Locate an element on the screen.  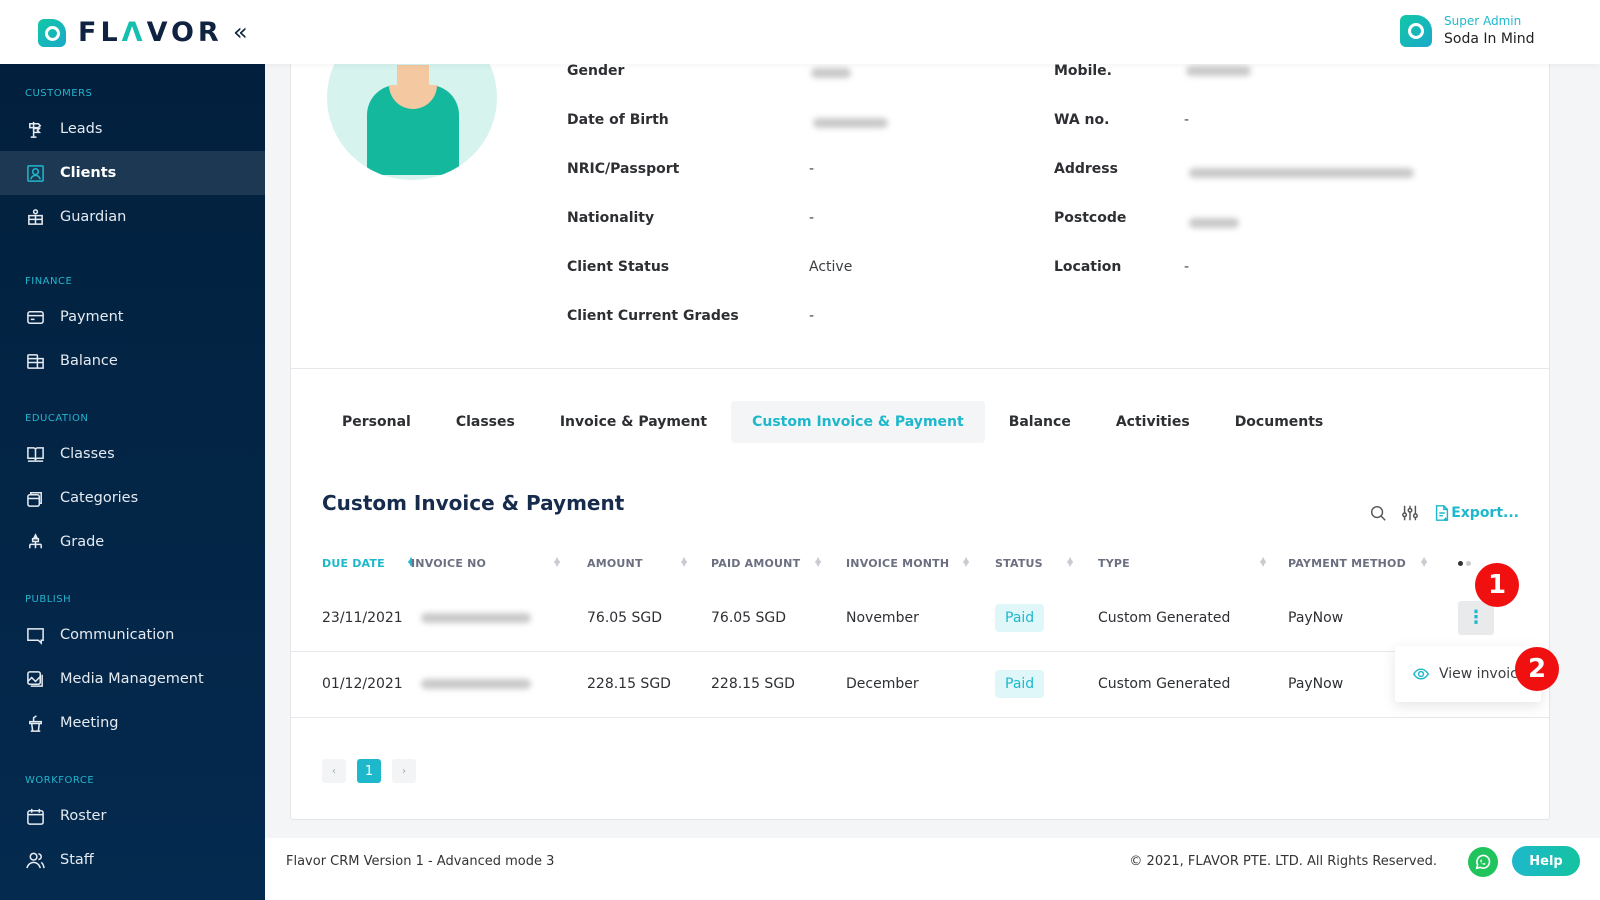
paid-amount-cell: 228.15 SGD is located at coordinates (778, 684).